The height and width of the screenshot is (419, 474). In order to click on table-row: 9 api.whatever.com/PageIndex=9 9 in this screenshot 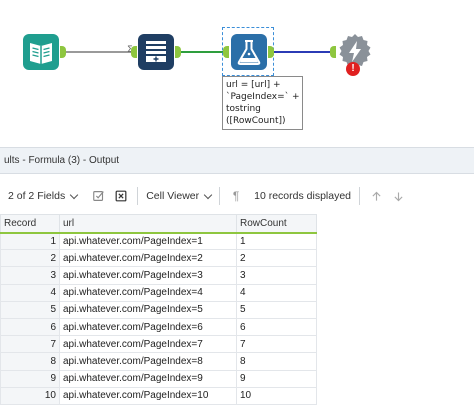, I will do `click(158, 378)`.